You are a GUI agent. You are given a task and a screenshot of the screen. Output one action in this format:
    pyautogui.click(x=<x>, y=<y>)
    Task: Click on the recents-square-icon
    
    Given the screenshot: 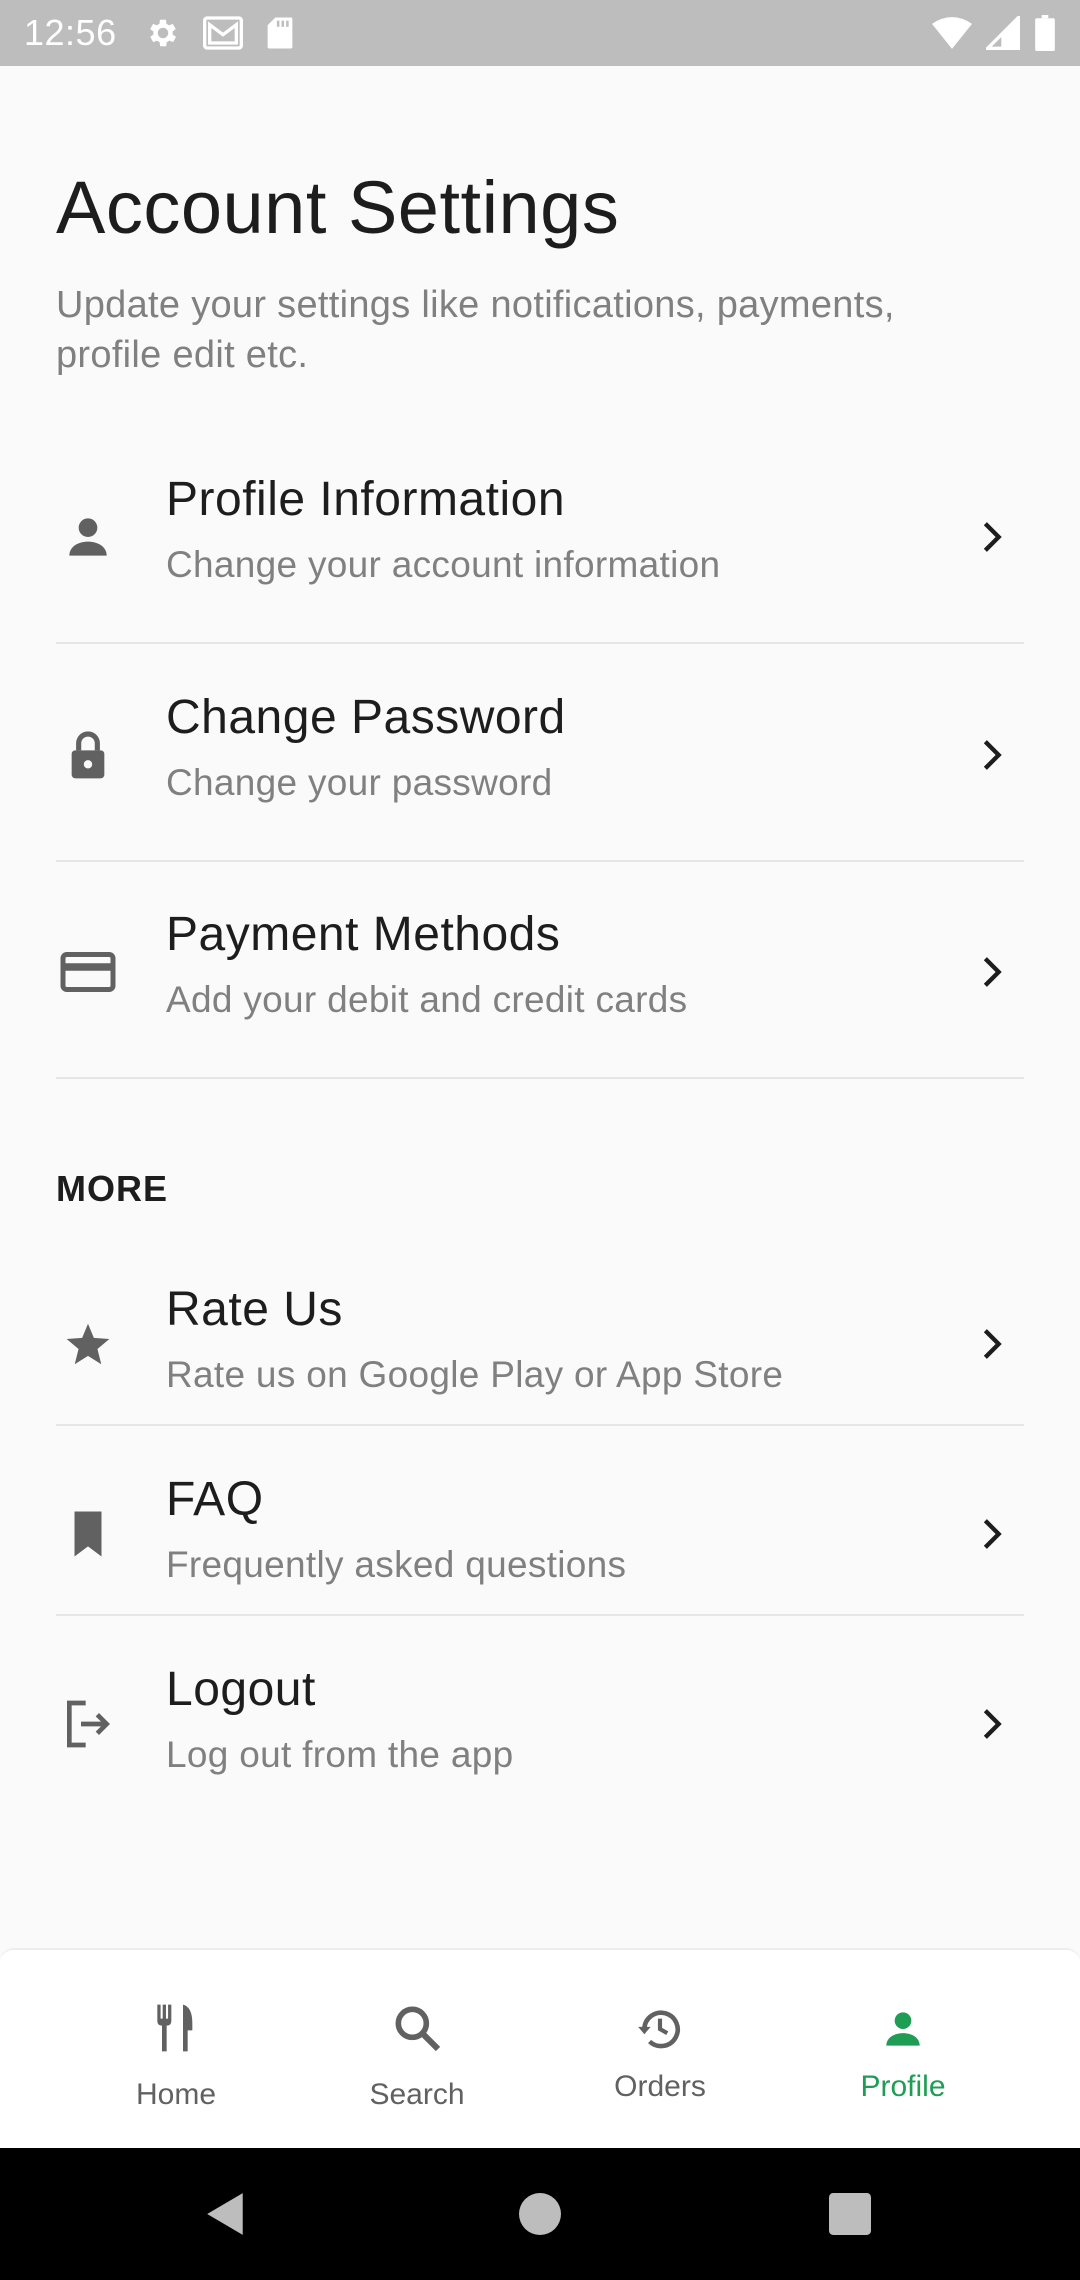 What is the action you would take?
    pyautogui.click(x=850, y=2214)
    